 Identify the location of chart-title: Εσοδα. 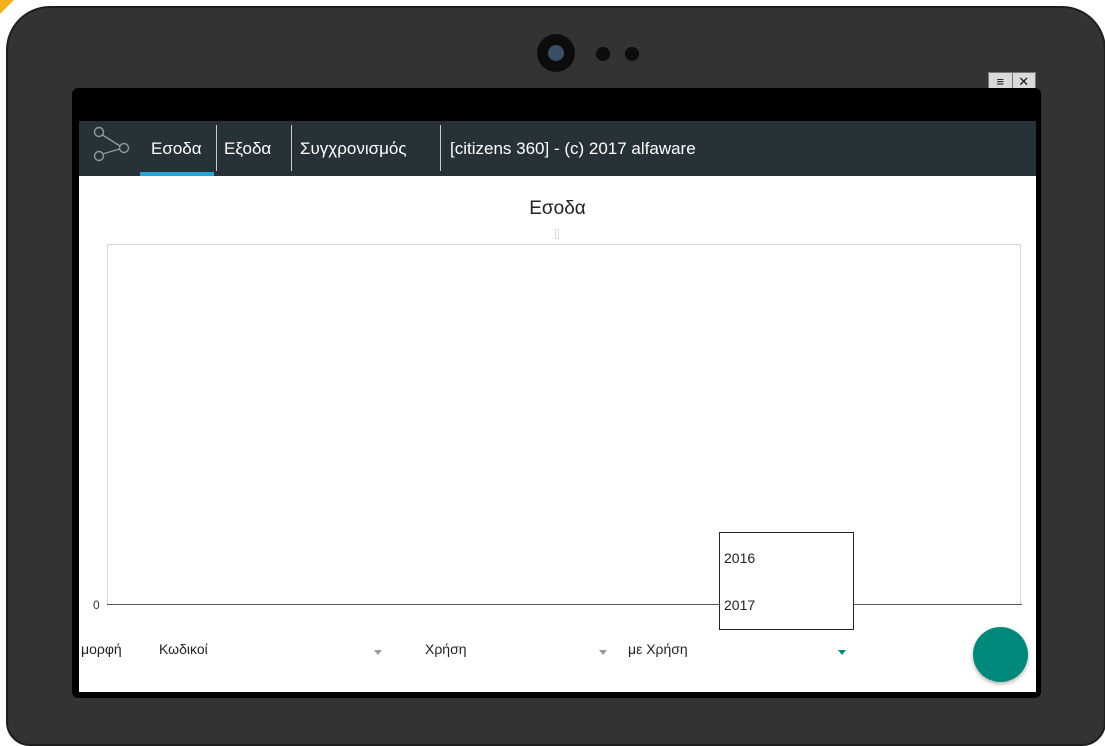
(557, 208).